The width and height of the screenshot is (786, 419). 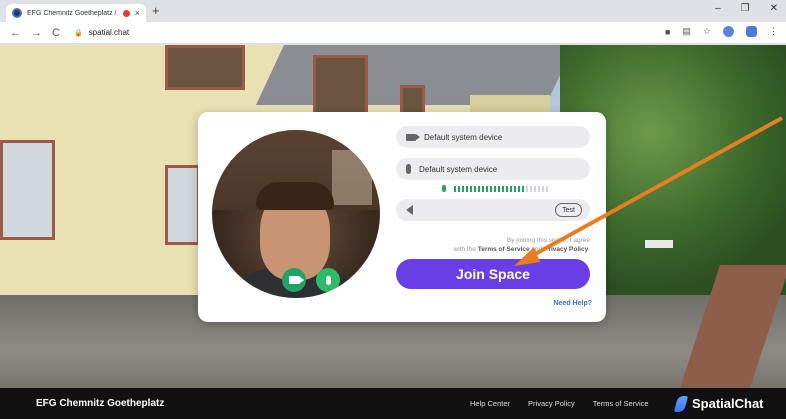 I want to click on close-window-button: ✕, so click(x=774, y=8).